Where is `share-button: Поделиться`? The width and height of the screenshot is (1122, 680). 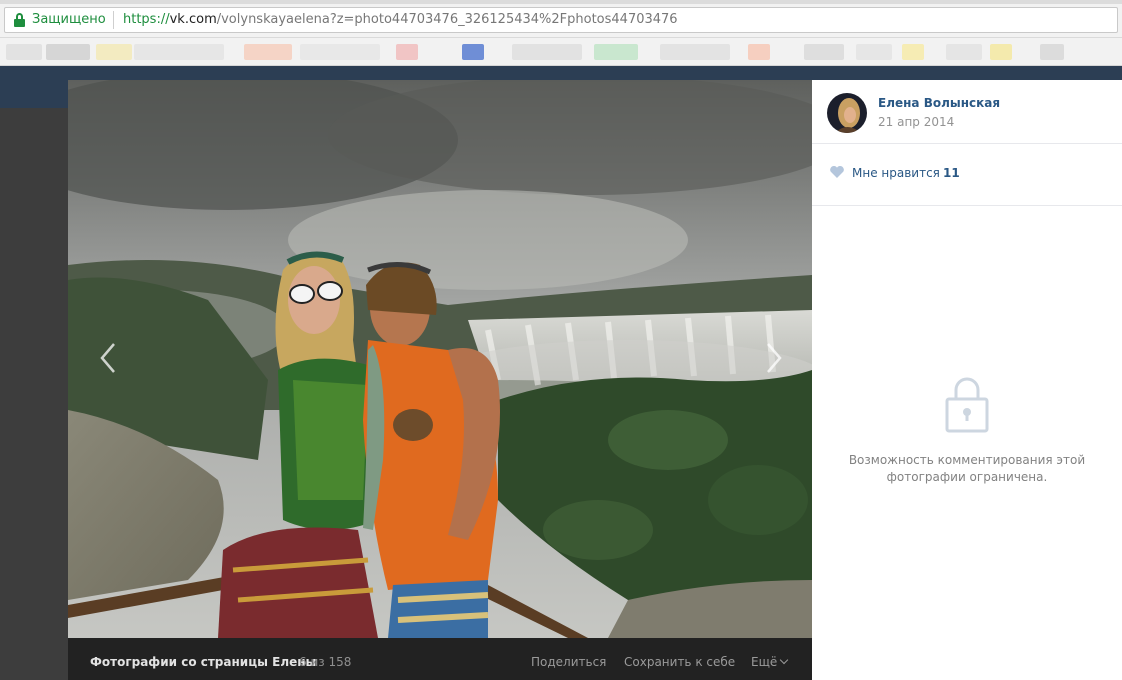 share-button: Поделиться is located at coordinates (568, 662).